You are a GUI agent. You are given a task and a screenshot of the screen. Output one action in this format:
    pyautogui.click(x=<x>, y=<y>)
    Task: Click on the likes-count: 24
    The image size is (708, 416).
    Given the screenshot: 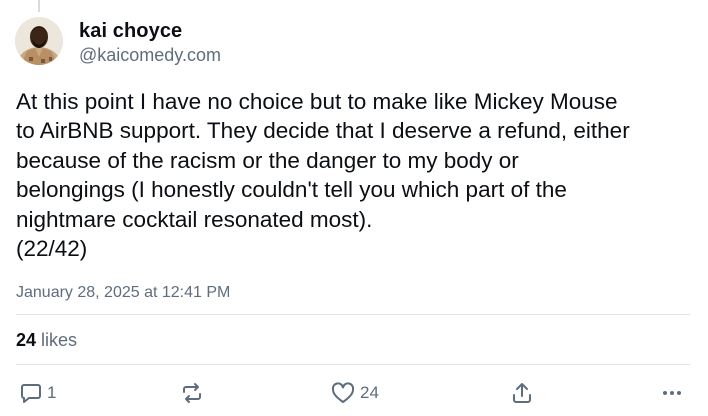 What is the action you would take?
    pyautogui.click(x=26, y=340)
    